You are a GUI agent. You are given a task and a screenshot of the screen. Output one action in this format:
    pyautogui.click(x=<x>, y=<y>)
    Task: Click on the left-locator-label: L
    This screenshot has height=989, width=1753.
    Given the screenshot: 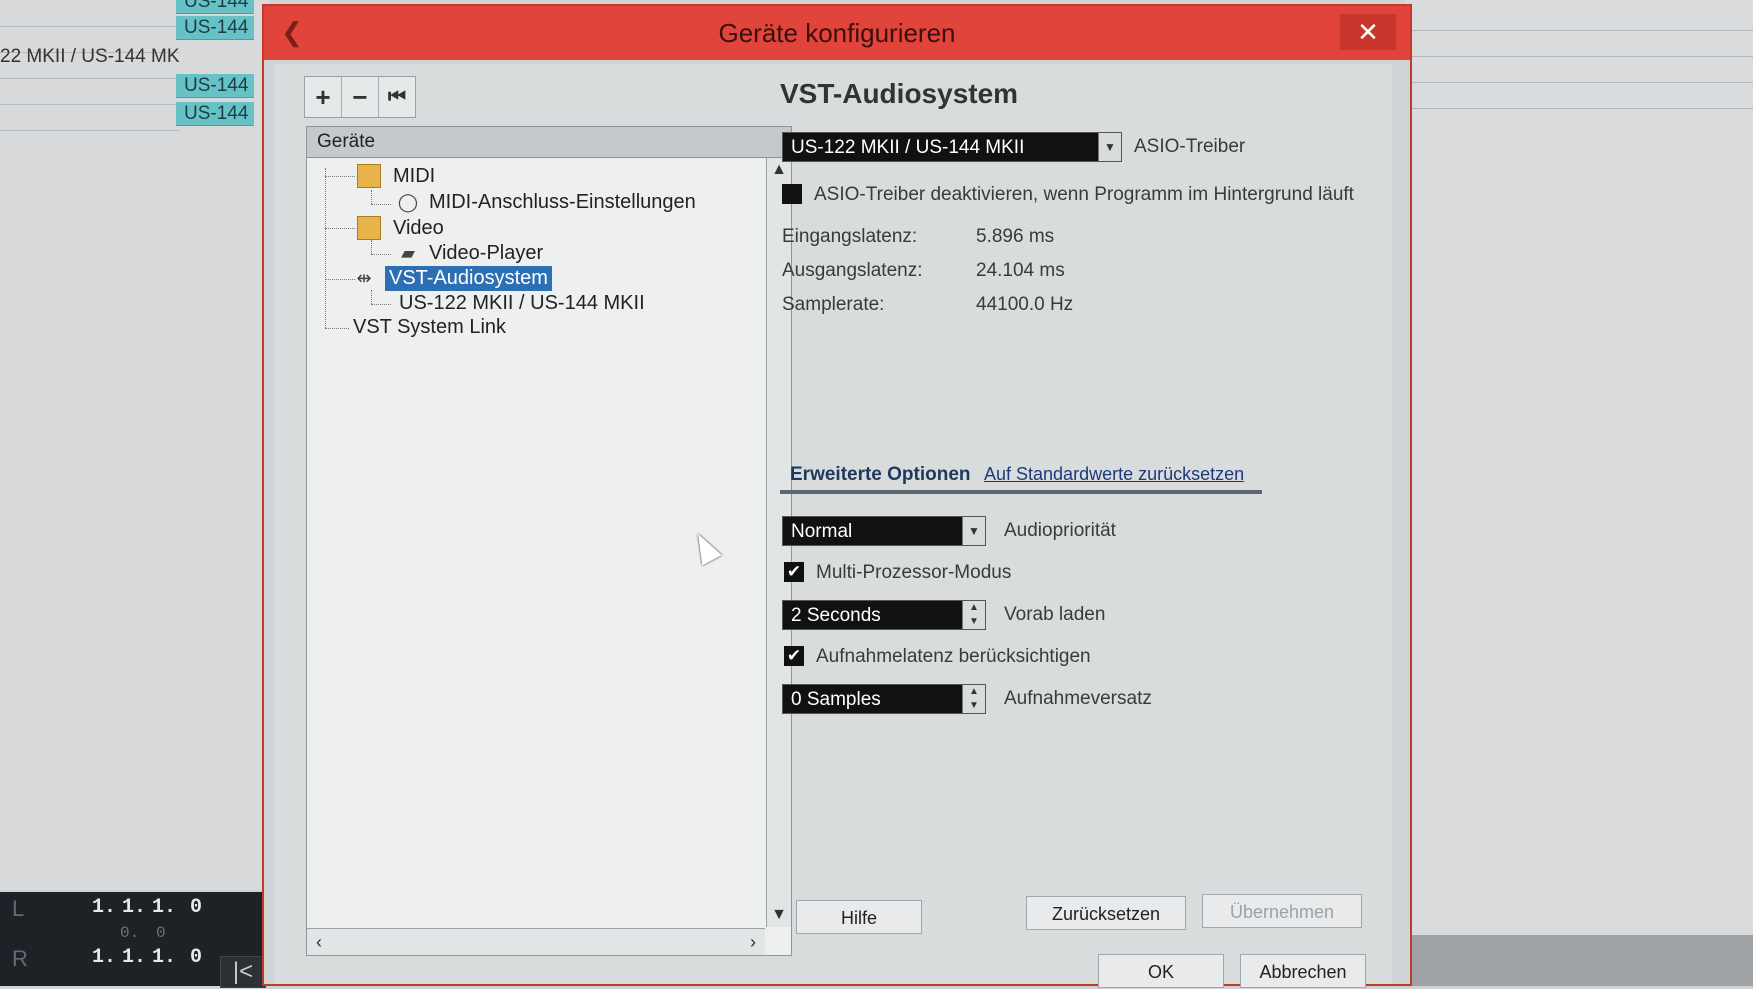 What is the action you would take?
    pyautogui.click(x=18, y=908)
    